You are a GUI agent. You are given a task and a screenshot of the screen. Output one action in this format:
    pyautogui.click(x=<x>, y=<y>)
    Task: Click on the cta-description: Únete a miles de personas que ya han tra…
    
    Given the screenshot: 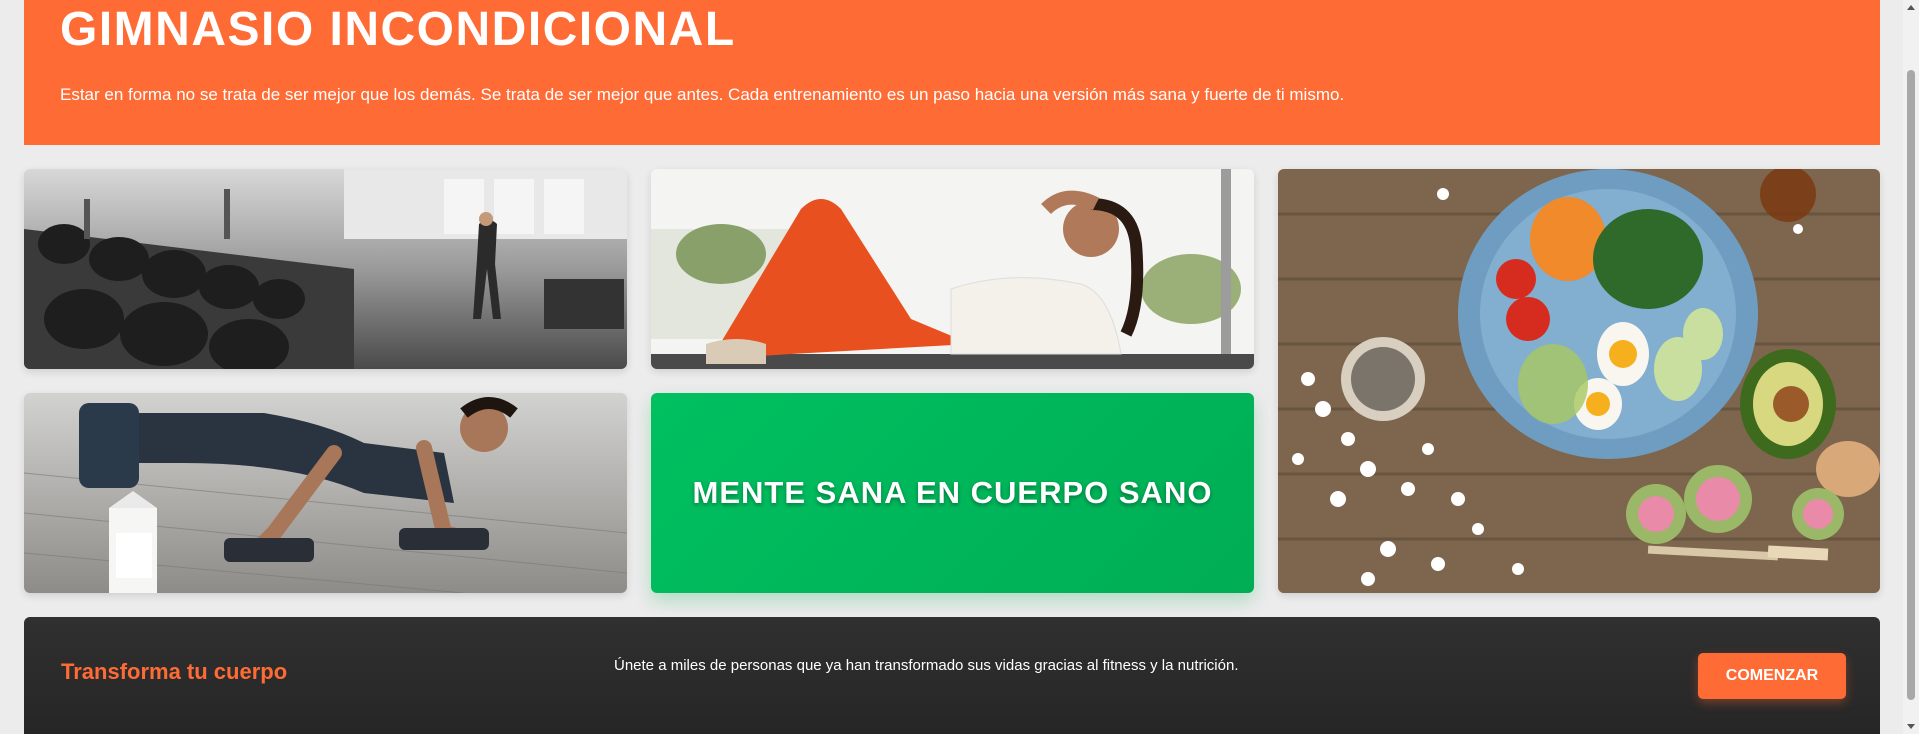 What is the action you would take?
    pyautogui.click(x=926, y=665)
    